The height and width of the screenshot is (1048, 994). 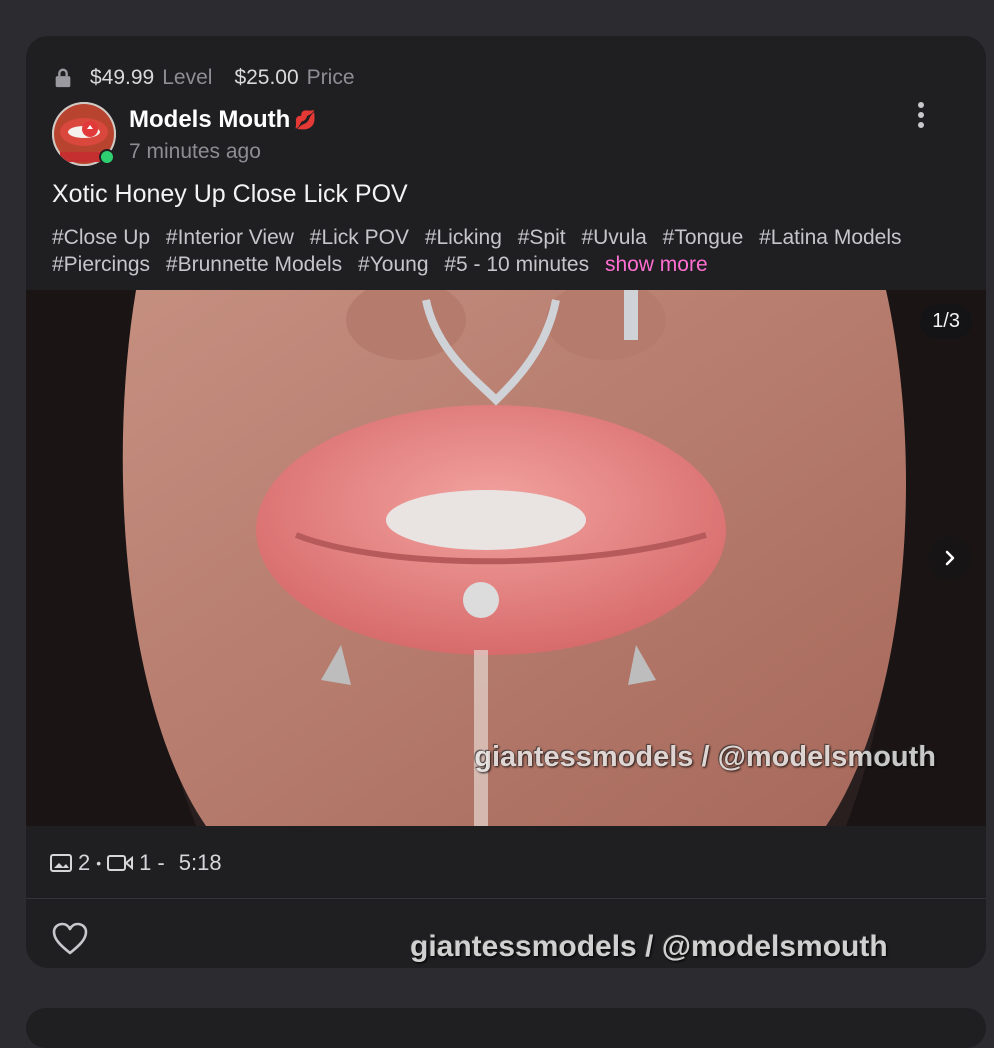 I want to click on post-time: 7 minutes ago, so click(x=195, y=151).